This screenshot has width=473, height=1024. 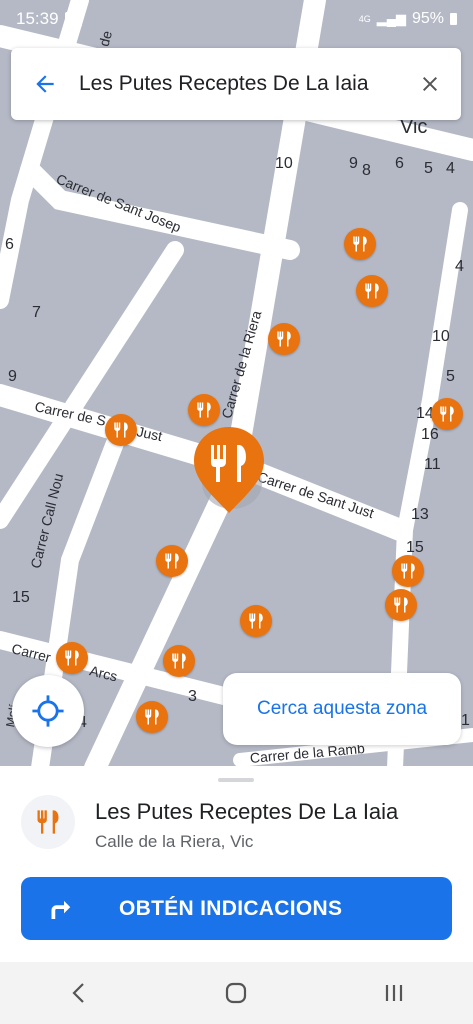 I want to click on get-directions-button: OBTÉN INDICACIONS, so click(x=236, y=908).